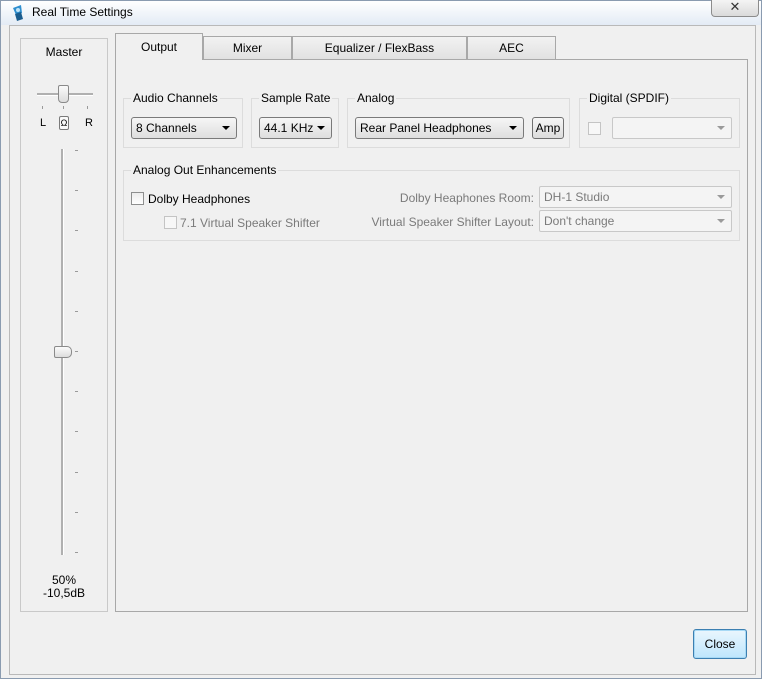 The height and width of the screenshot is (679, 762). I want to click on master-title: Master, so click(64, 52).